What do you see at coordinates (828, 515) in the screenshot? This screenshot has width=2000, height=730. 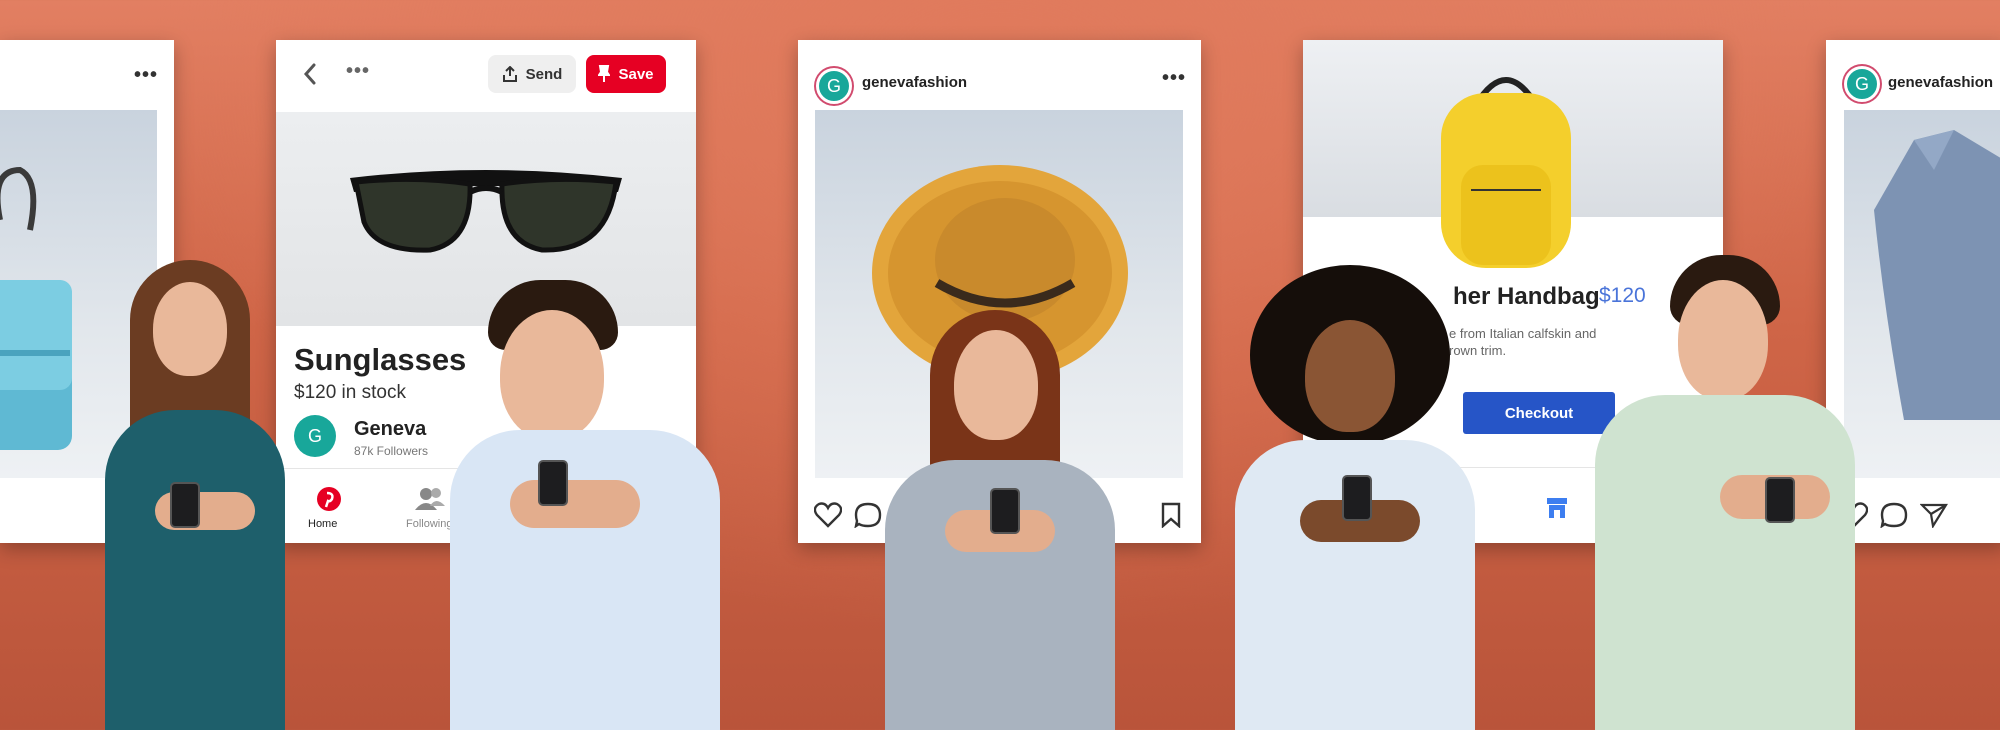 I see `heart-icon` at bounding box center [828, 515].